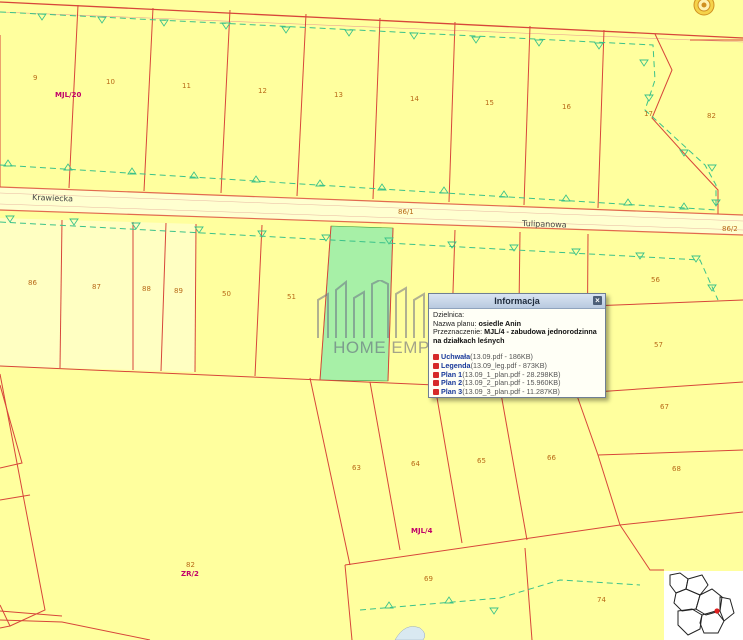 The image size is (743, 640). I want to click on parcel-number: 68, so click(676, 469).